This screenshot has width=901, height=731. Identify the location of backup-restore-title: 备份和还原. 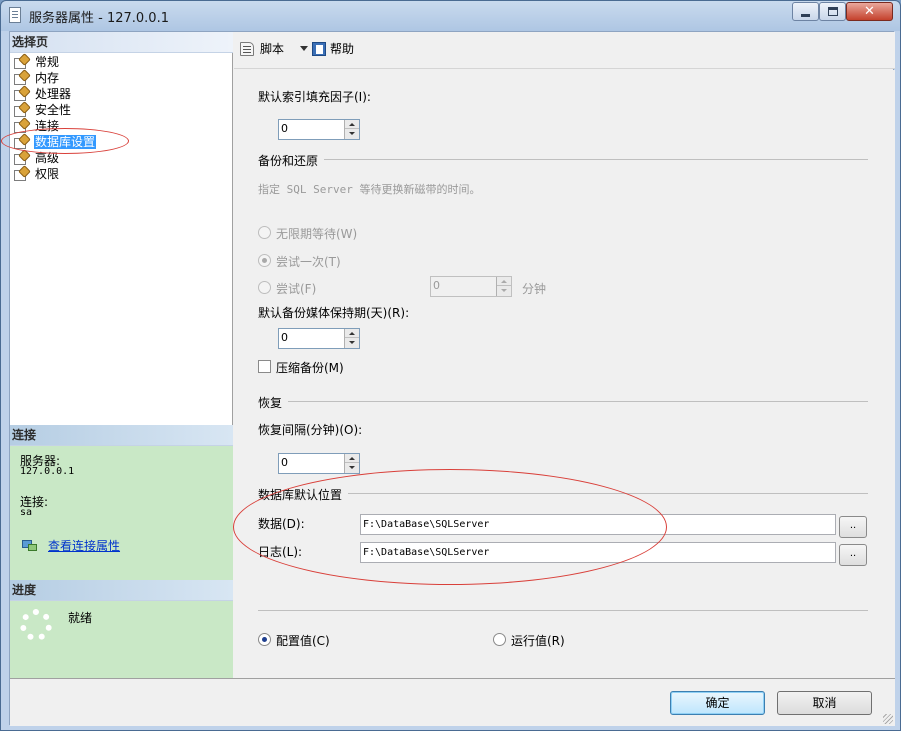
(291, 160).